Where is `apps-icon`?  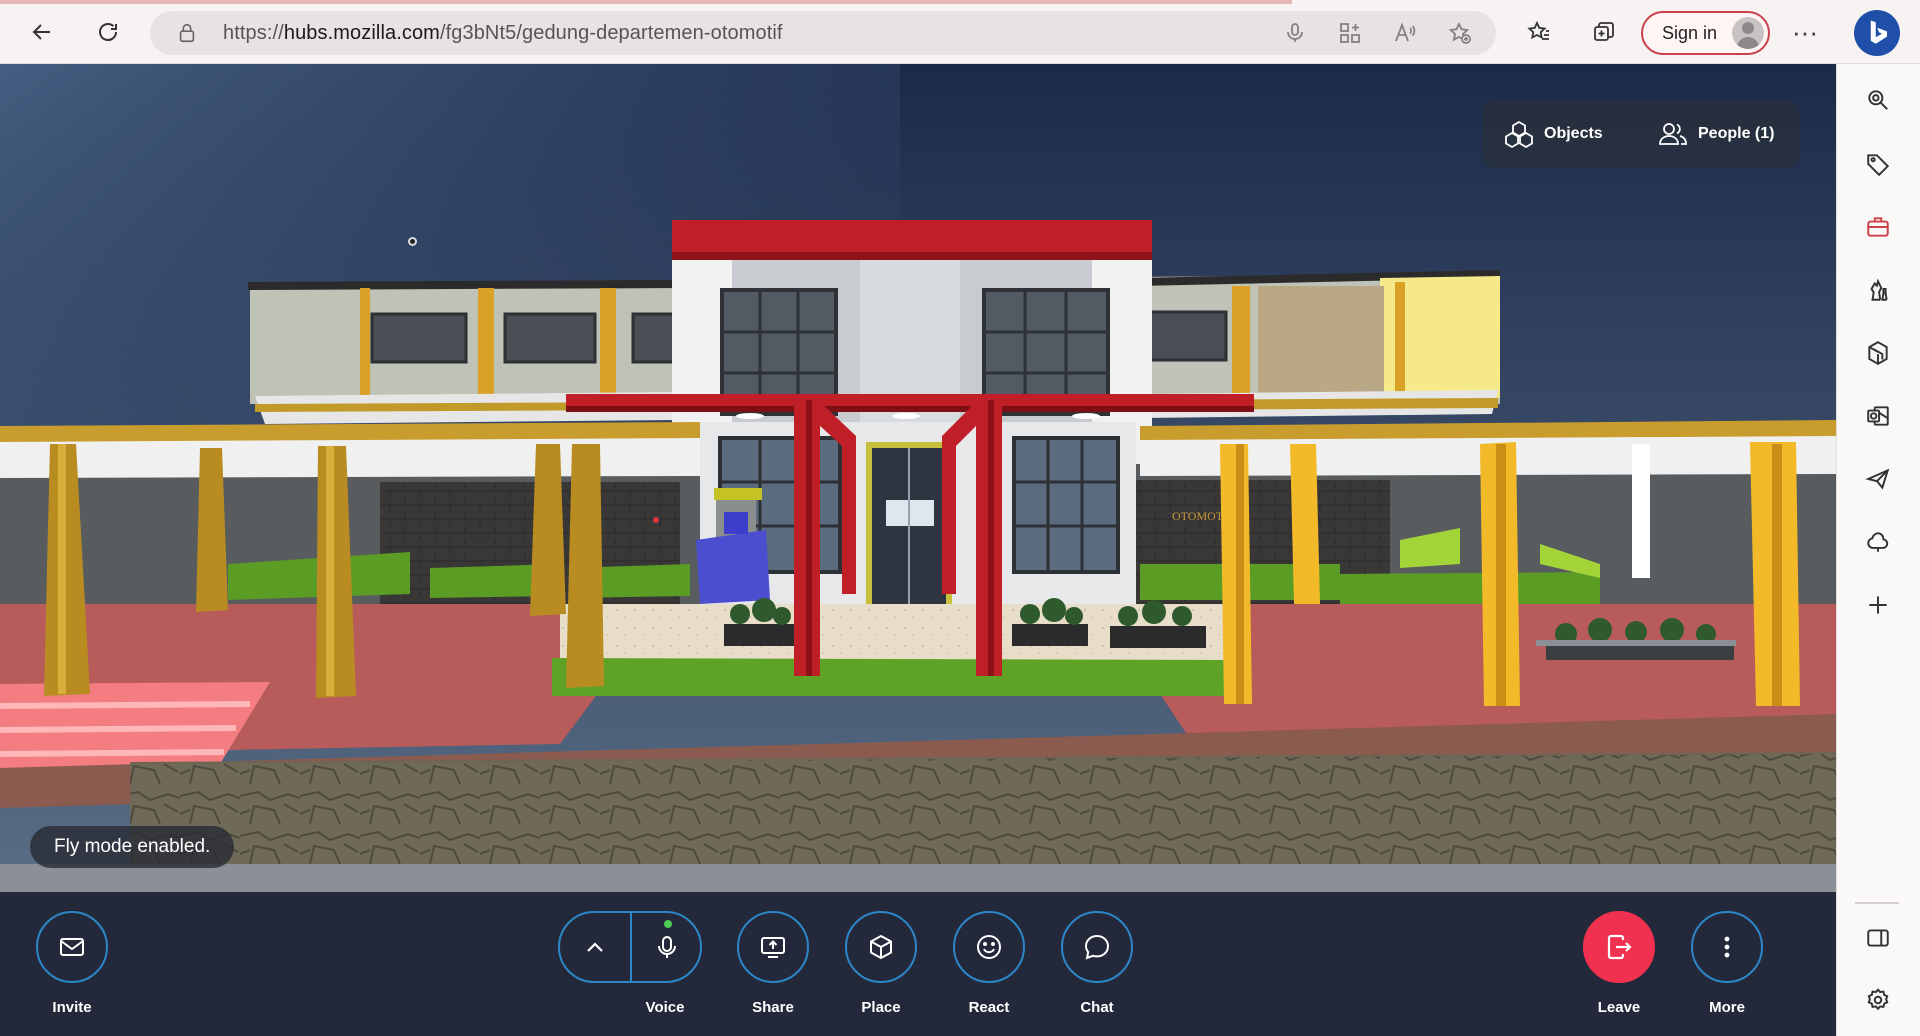
apps-icon is located at coordinates (1350, 33).